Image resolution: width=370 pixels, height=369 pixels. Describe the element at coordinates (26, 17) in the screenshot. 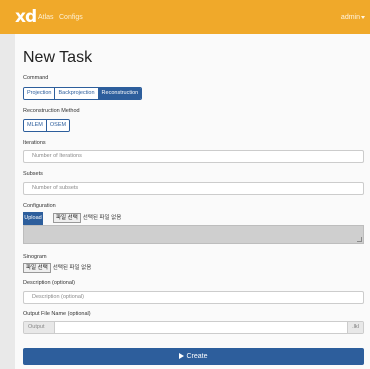

I see `brand-logo: xd` at that location.